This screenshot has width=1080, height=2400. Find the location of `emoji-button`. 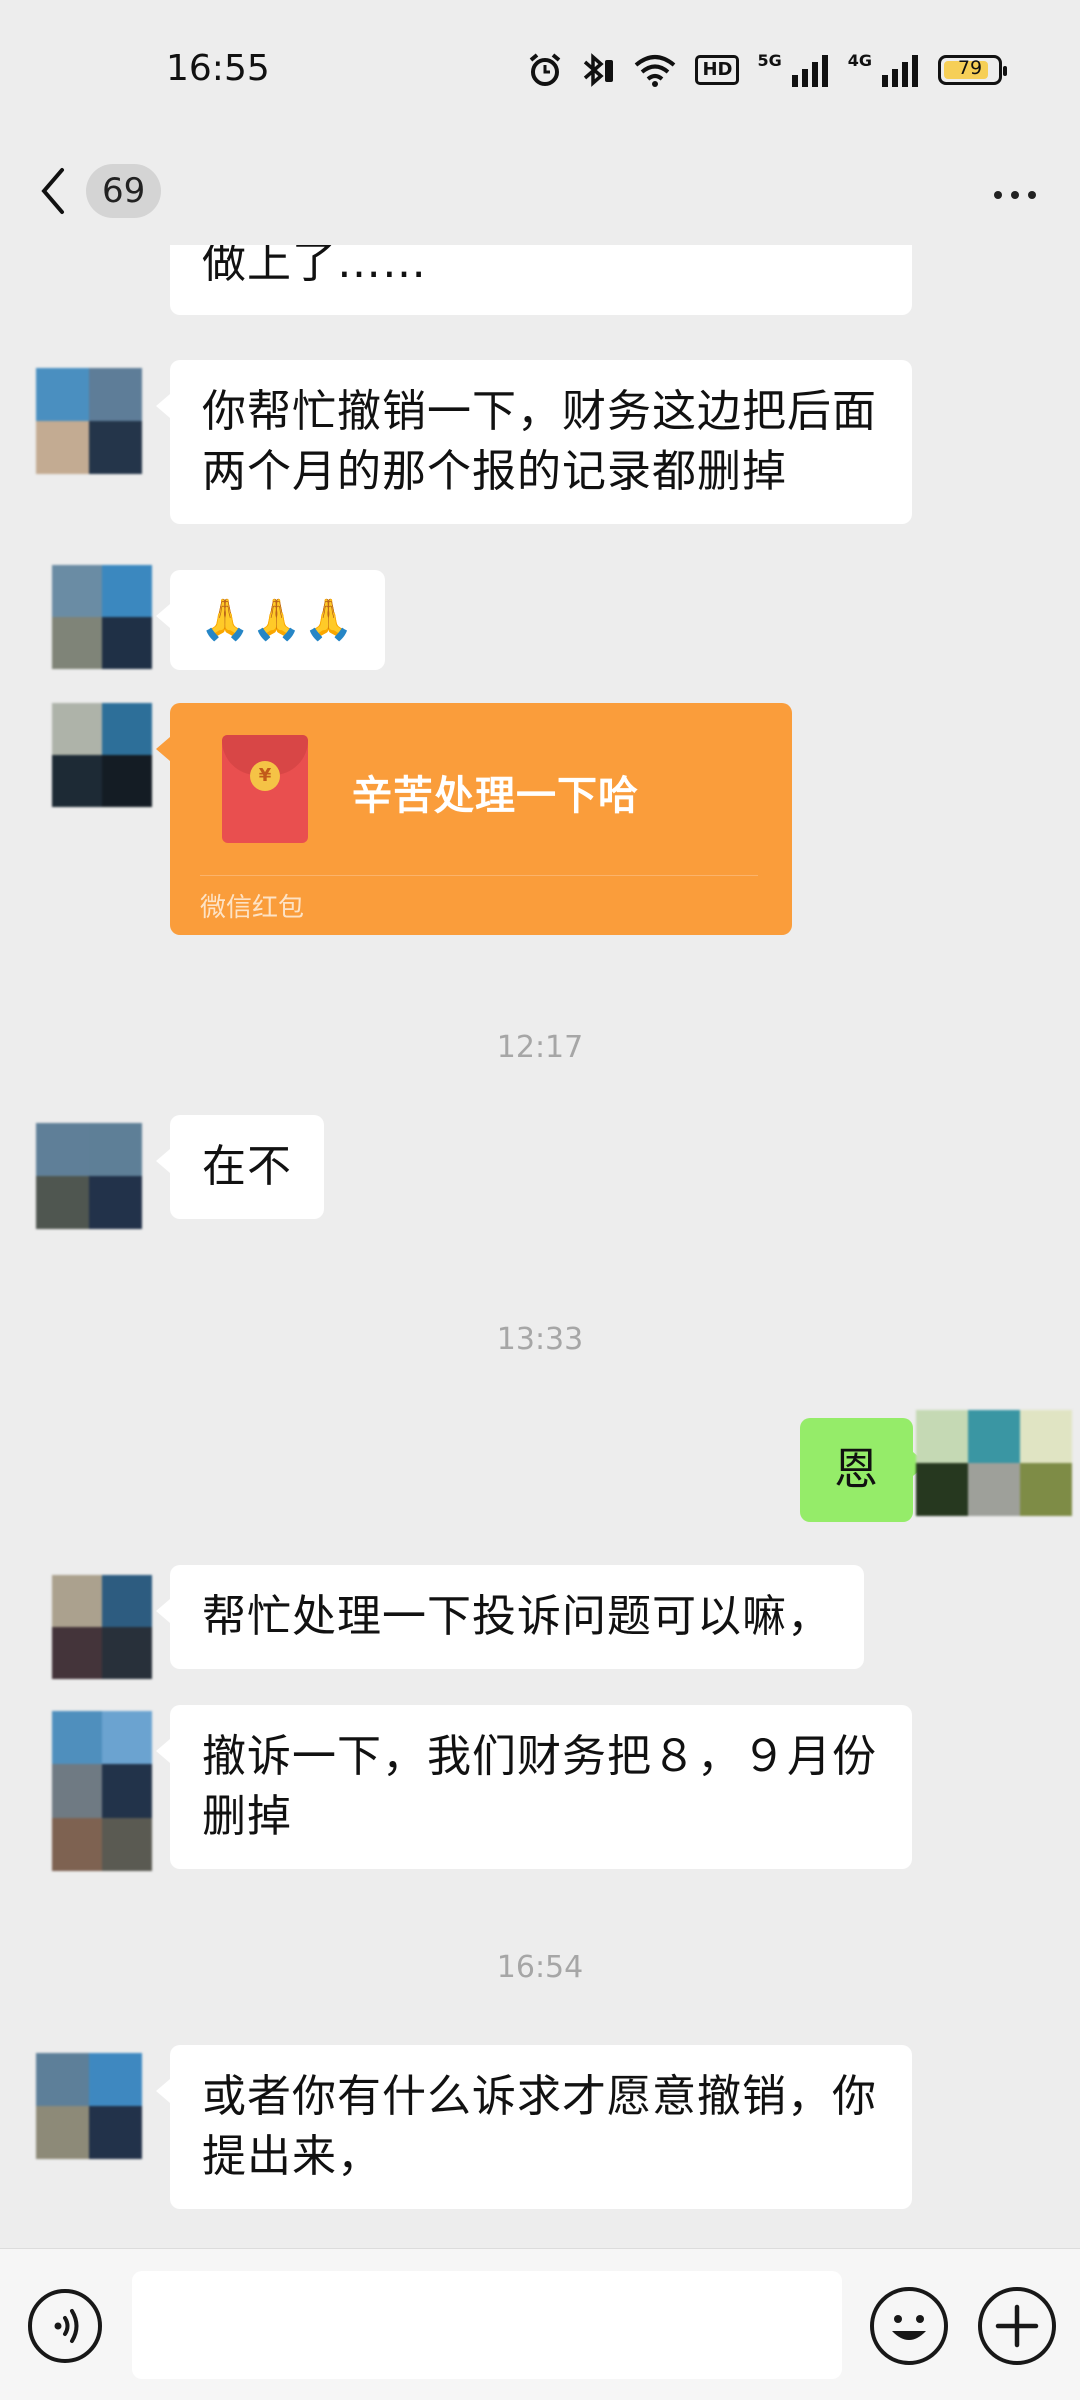

emoji-button is located at coordinates (909, 2326).